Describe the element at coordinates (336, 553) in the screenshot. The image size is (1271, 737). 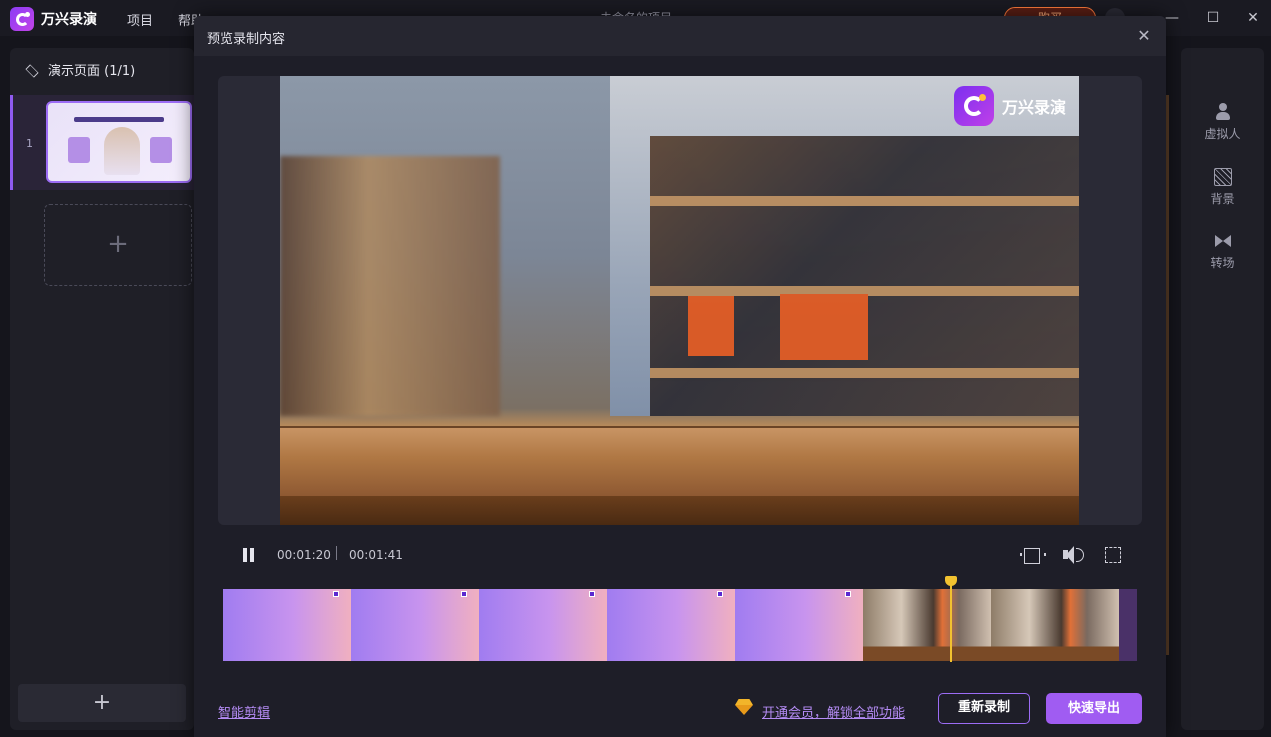
I see `time-divider` at that location.